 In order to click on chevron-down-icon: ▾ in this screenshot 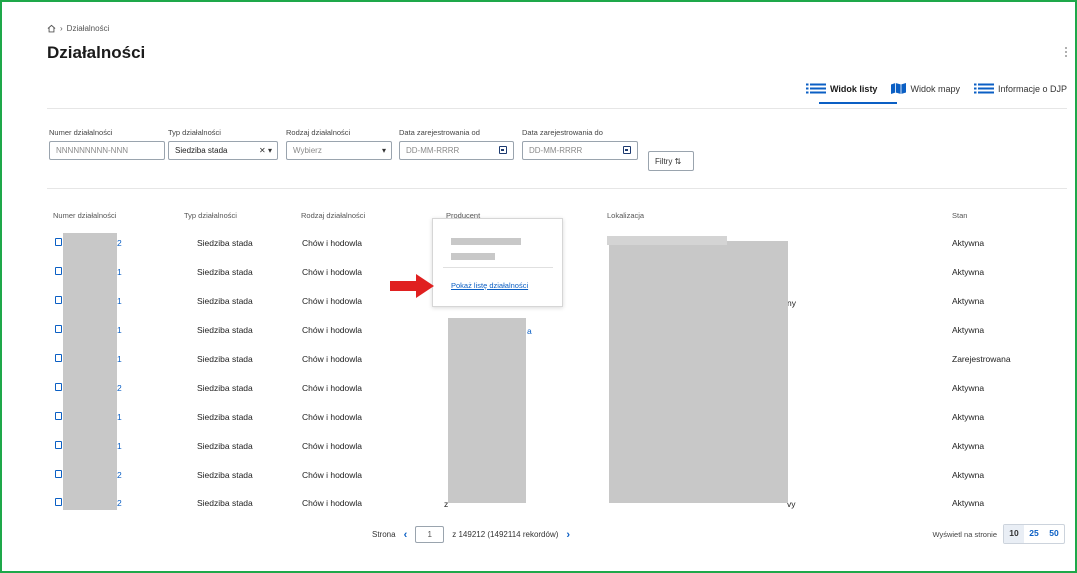, I will do `click(383, 150)`.